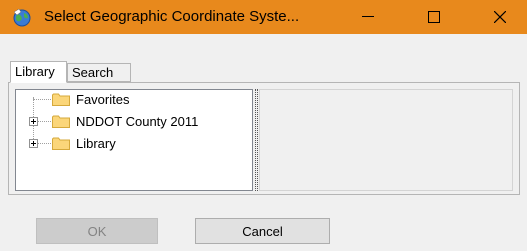 The image size is (527, 251). I want to click on tab-search: Search, so click(99, 72).